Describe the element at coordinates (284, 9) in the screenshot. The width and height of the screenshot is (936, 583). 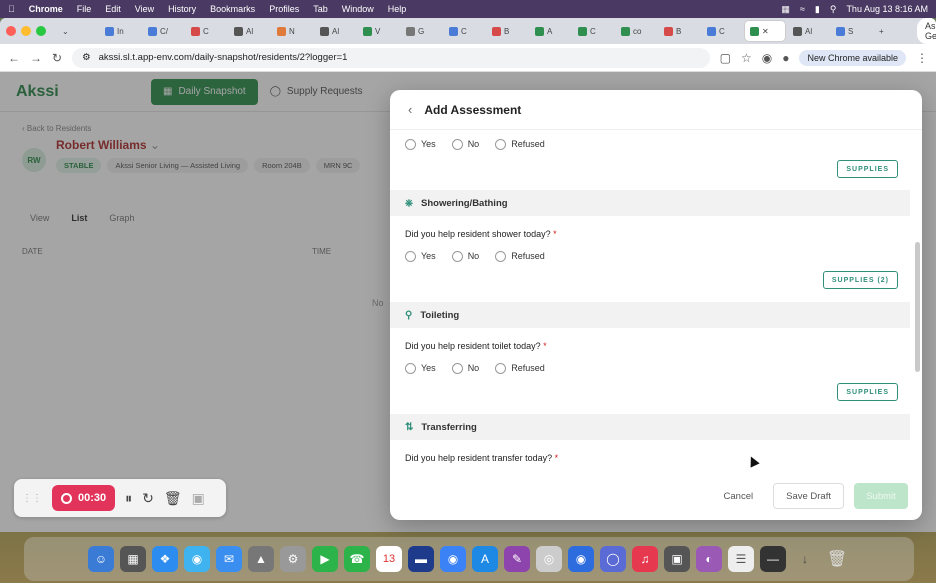
I see `menu-profiles: Profiles` at that location.